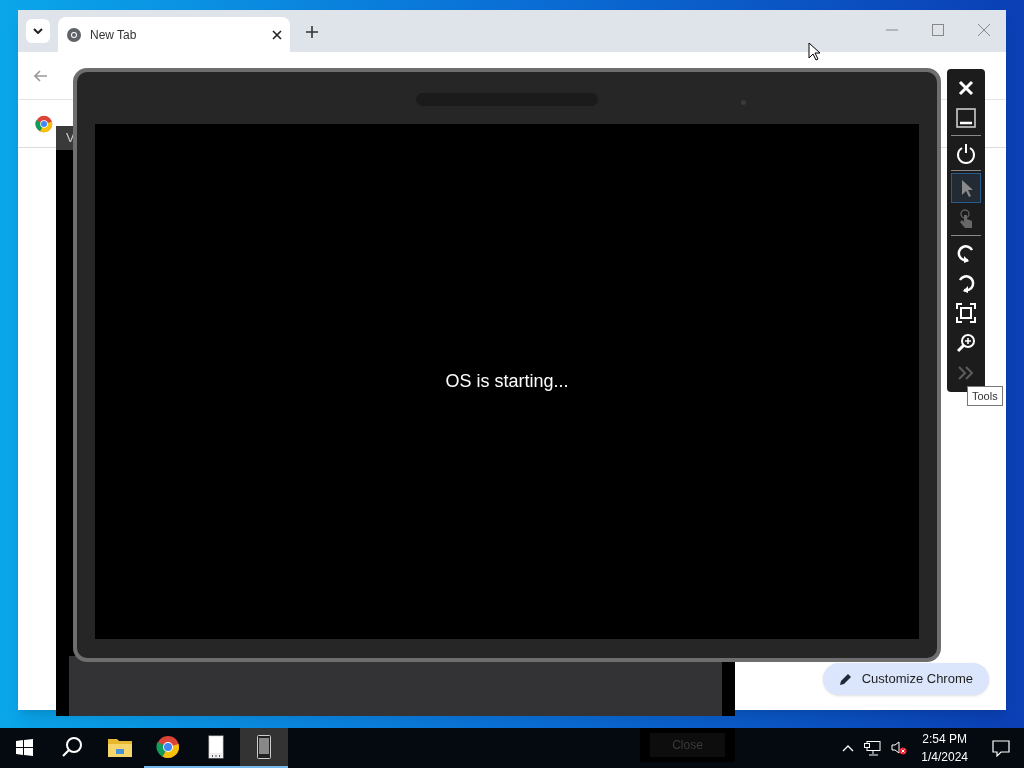 The height and width of the screenshot is (768, 1024). What do you see at coordinates (174, 34) in the screenshot?
I see `browser-tab: New Tab` at bounding box center [174, 34].